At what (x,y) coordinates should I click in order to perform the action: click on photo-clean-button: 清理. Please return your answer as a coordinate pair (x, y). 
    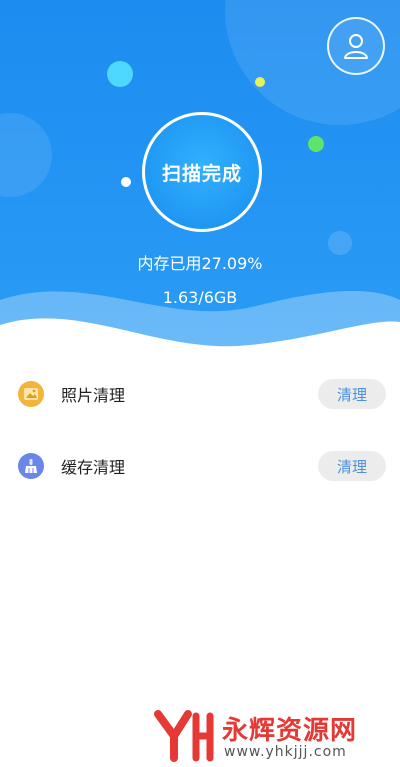
    Looking at the image, I should click on (352, 394).